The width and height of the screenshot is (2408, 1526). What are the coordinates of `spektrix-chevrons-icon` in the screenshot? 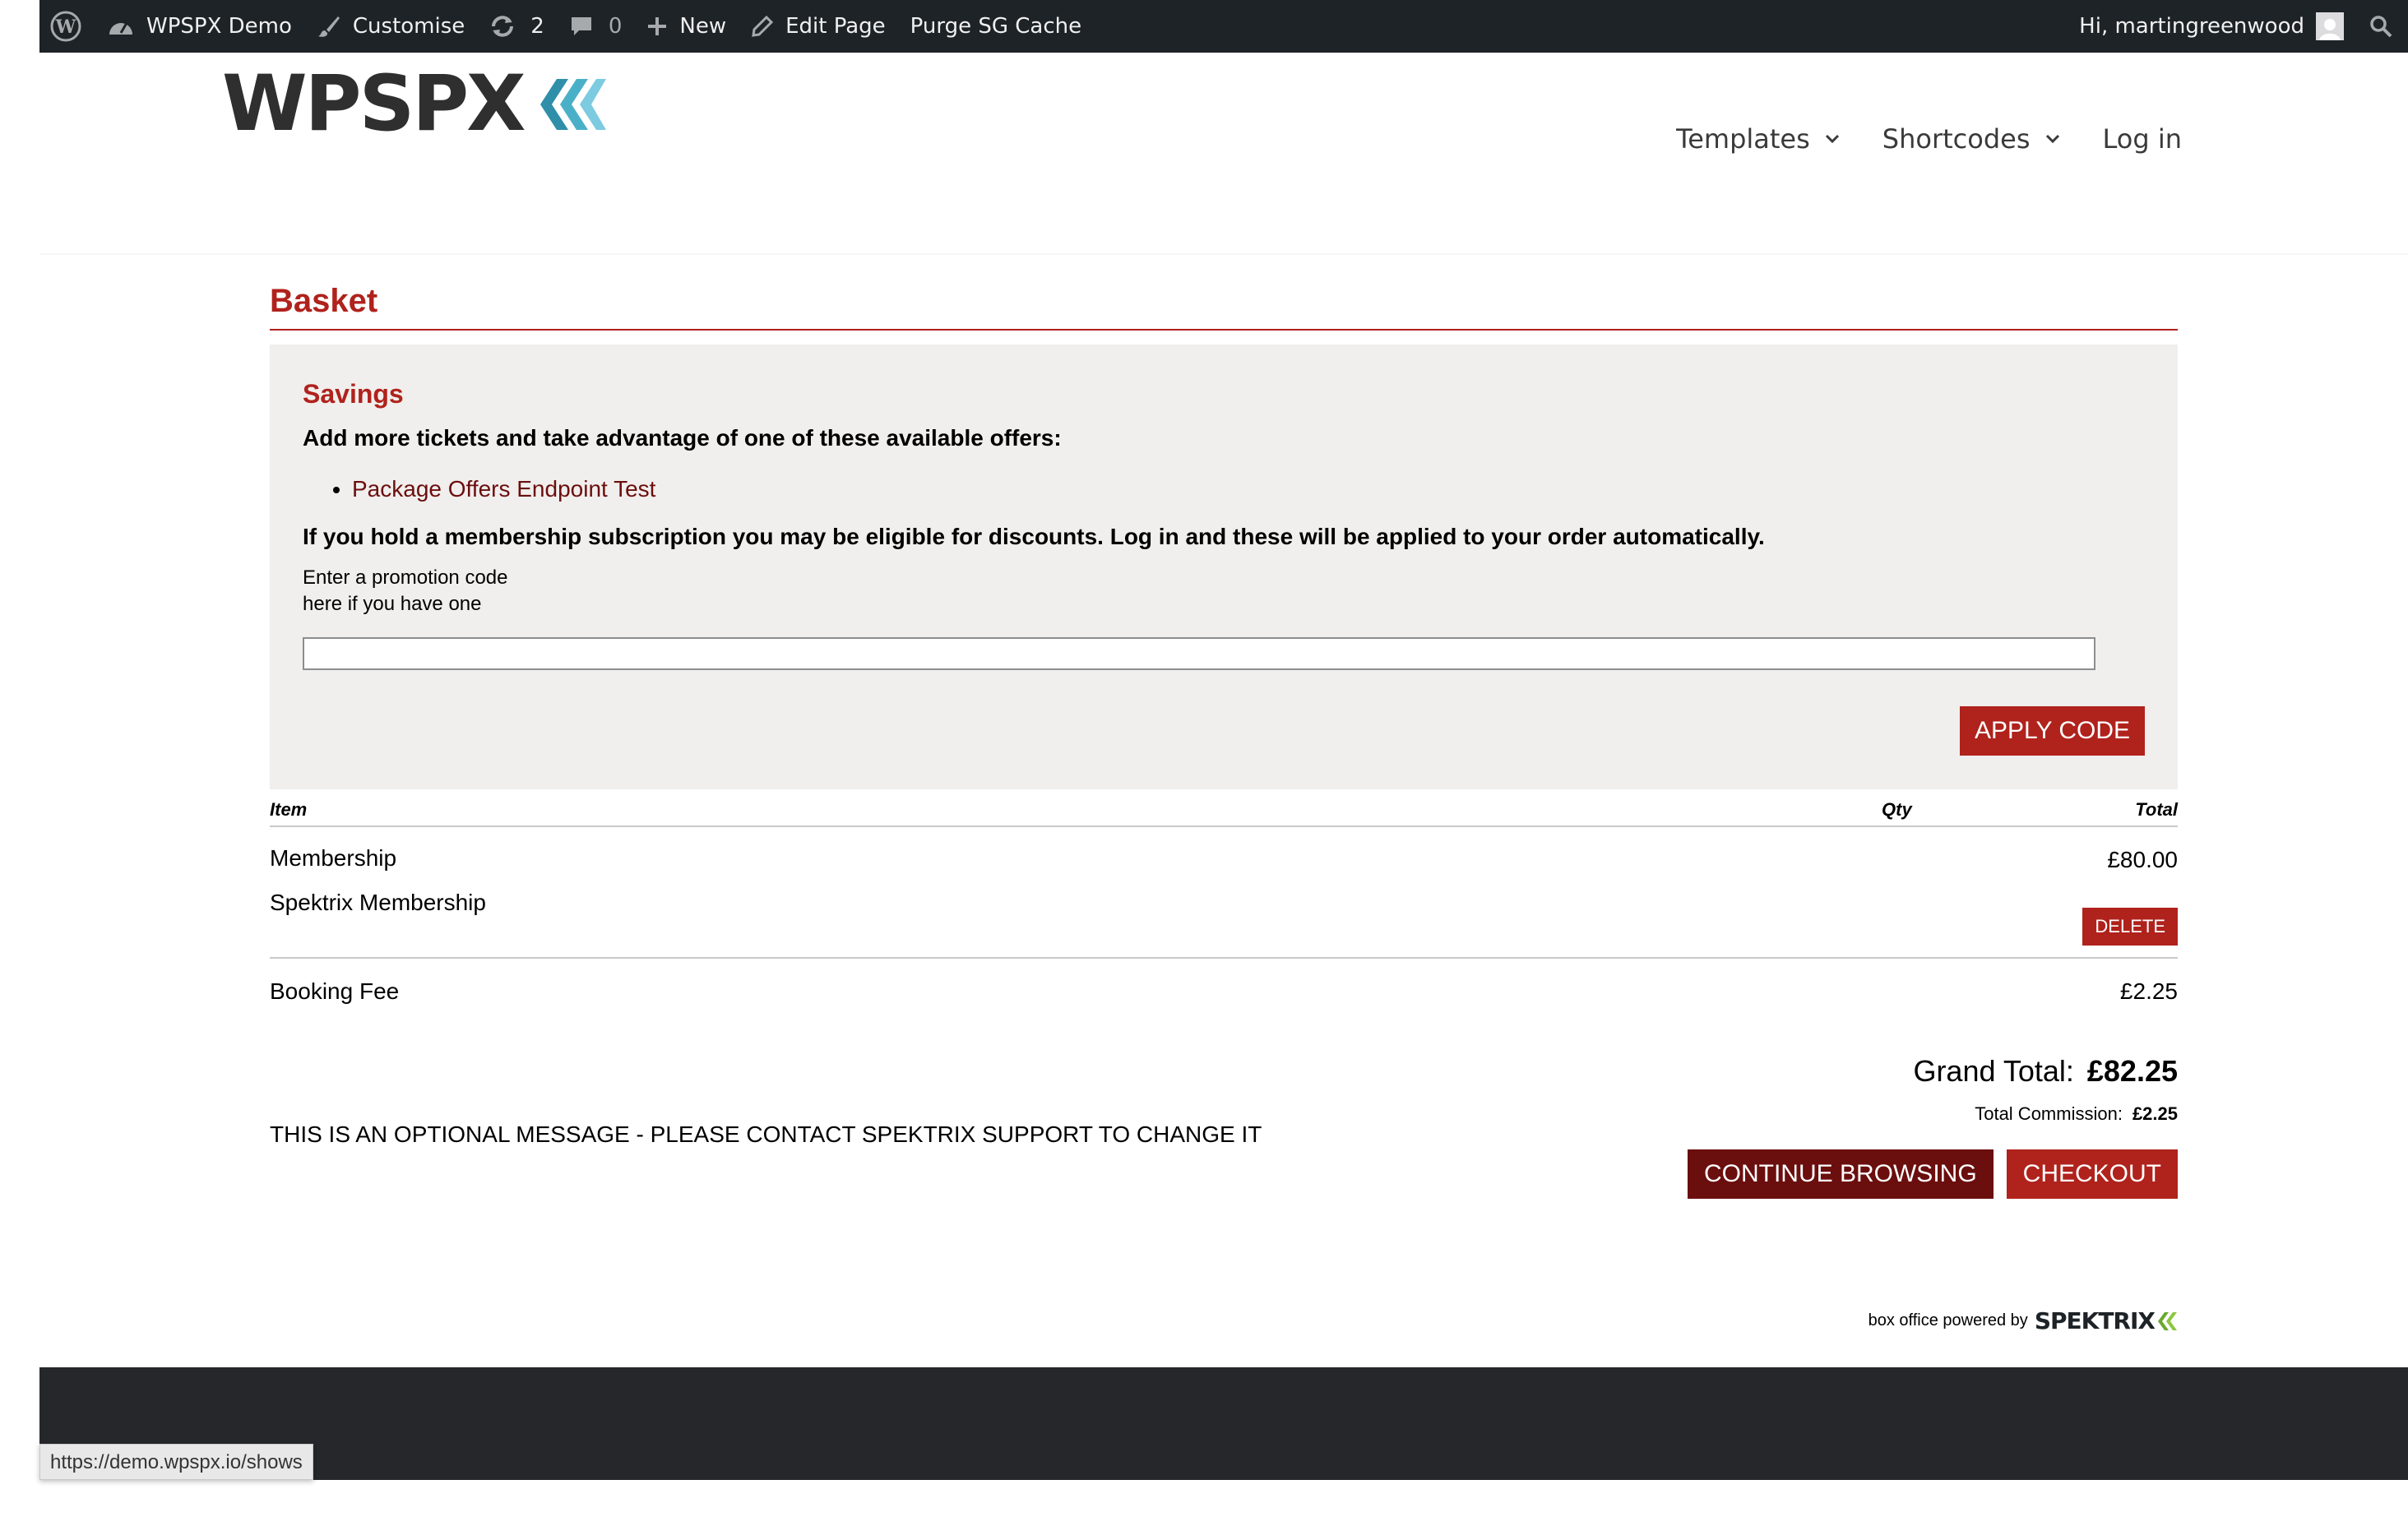 It's located at (2167, 1320).